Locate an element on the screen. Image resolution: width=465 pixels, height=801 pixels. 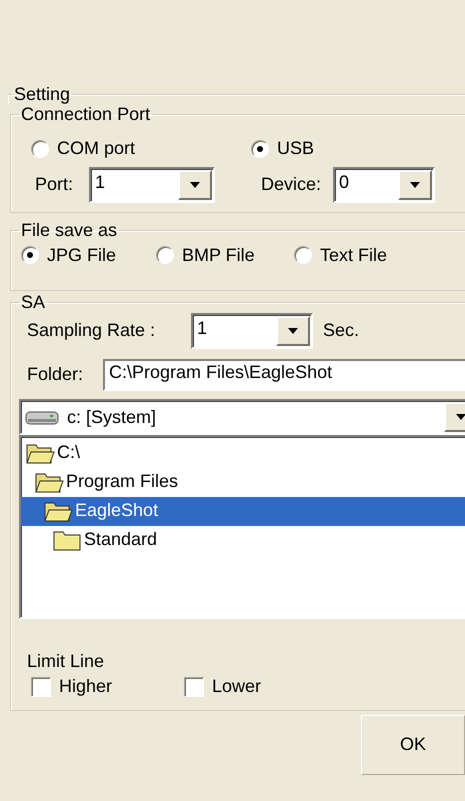
ok-button: OK is located at coordinates (413, 744).